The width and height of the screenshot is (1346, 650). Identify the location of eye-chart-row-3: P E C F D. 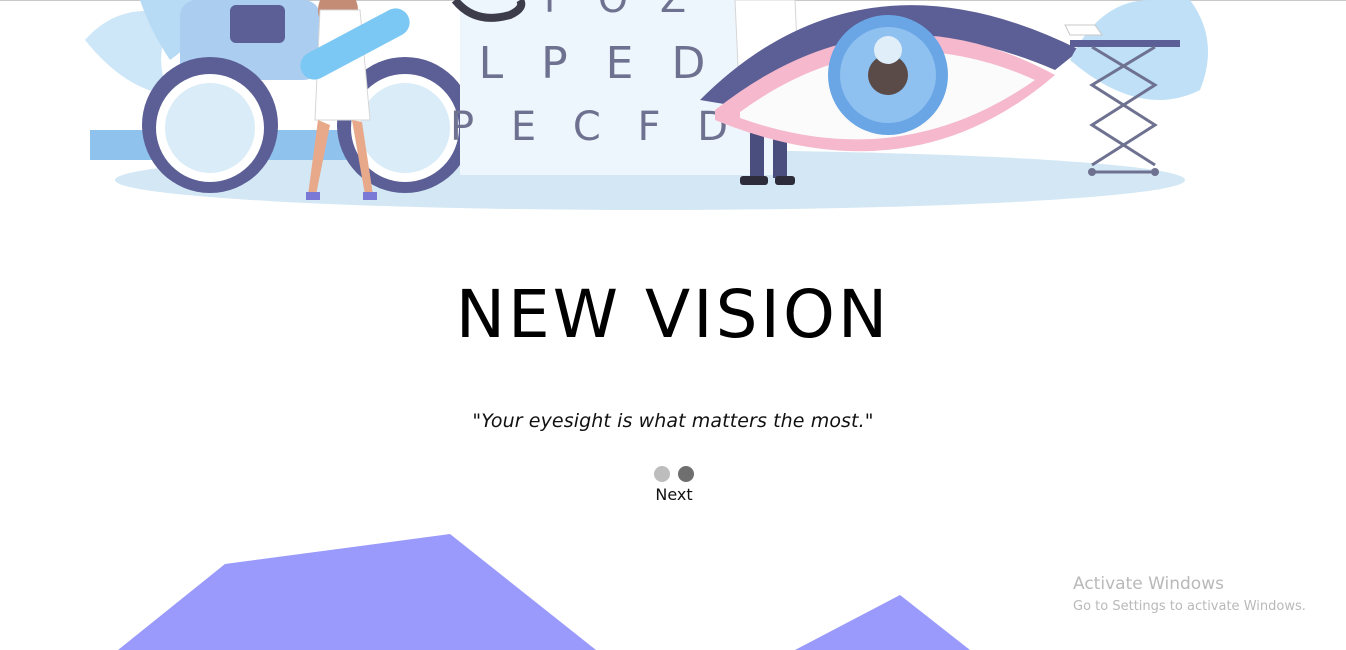
(595, 127).